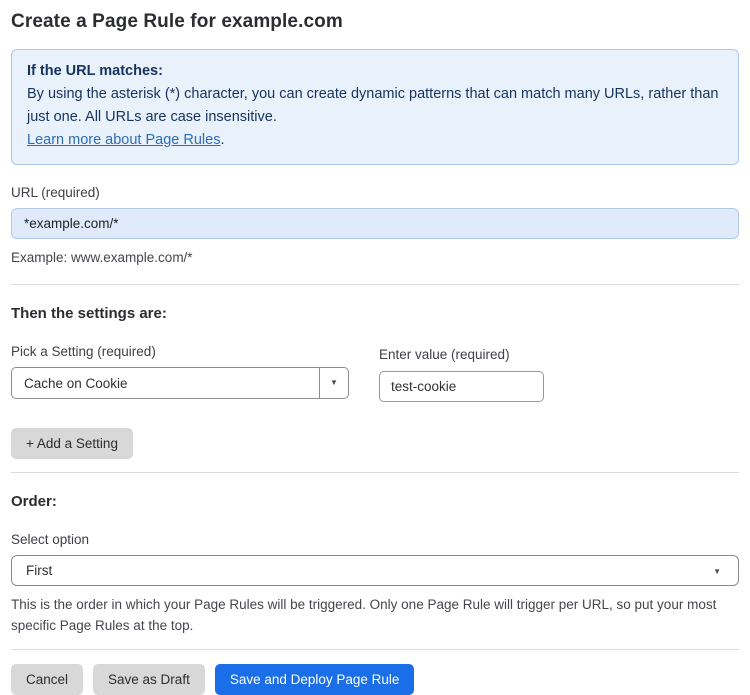  What do you see at coordinates (375, 570) in the screenshot?
I see `order-select: First ▼` at bounding box center [375, 570].